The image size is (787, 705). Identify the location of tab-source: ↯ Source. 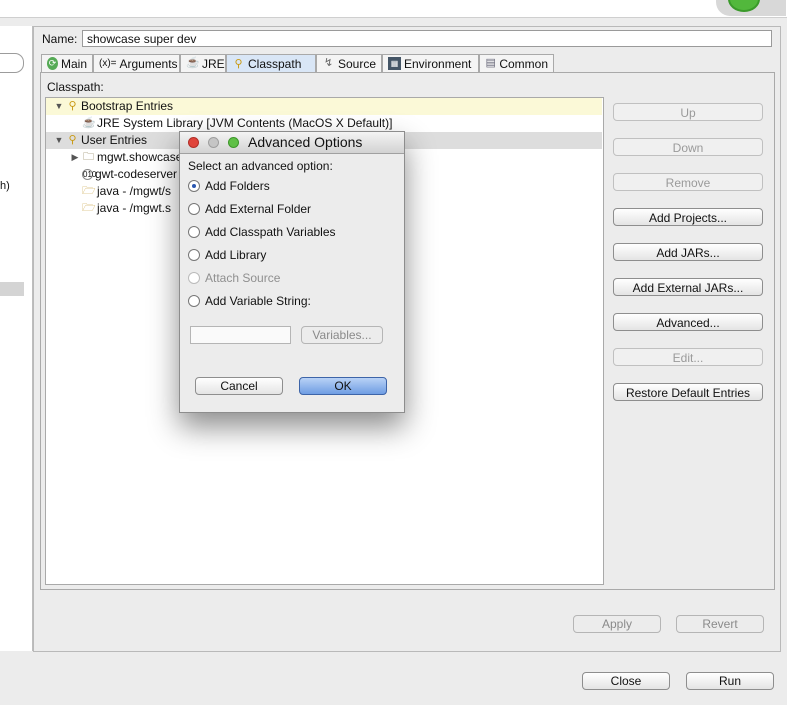
(349, 63).